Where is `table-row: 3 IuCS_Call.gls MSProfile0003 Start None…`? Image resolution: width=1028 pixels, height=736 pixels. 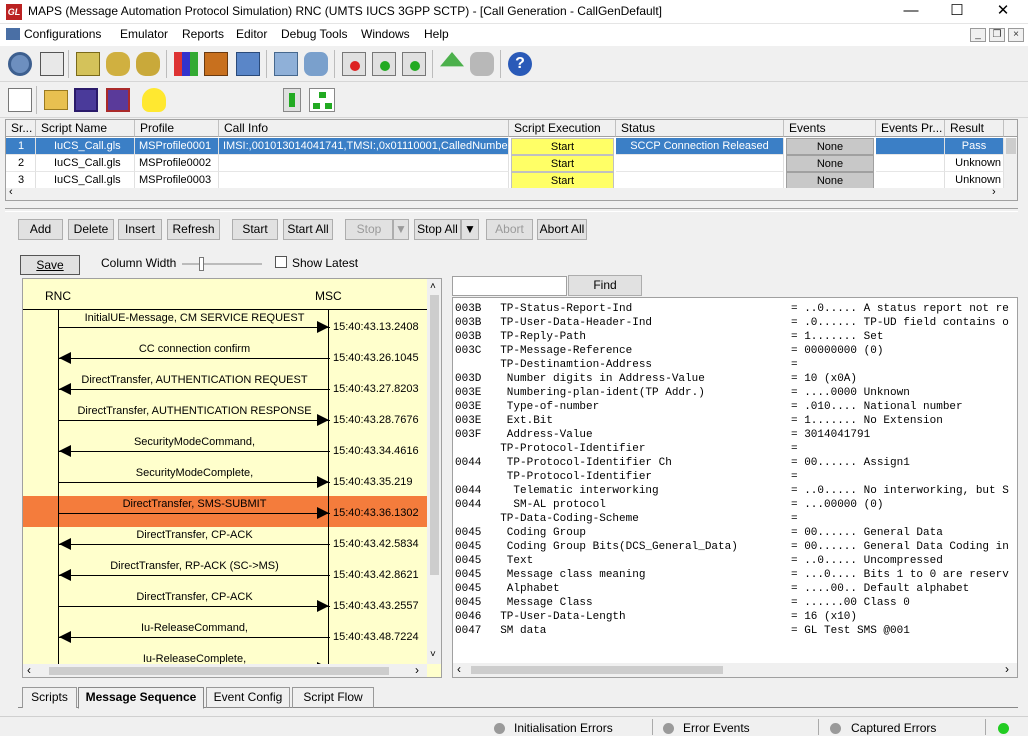
table-row: 3 IuCS_Call.gls MSProfile0003 Start None… is located at coordinates (505, 180).